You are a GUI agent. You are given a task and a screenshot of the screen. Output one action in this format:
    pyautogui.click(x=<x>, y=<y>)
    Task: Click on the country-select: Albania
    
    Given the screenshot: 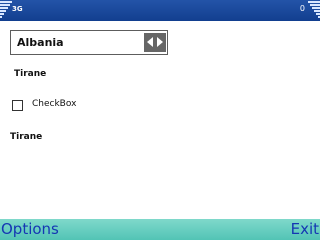 What is the action you would take?
    pyautogui.click(x=89, y=42)
    